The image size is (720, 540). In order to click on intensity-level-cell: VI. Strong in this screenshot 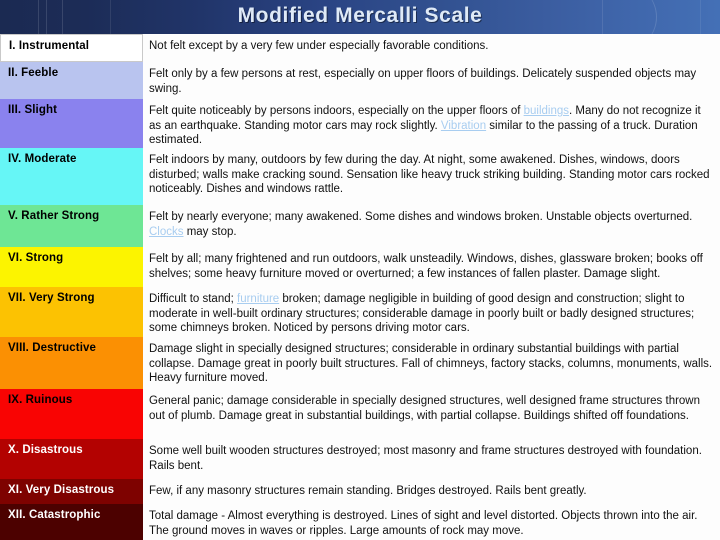, I will do `click(71, 267)`.